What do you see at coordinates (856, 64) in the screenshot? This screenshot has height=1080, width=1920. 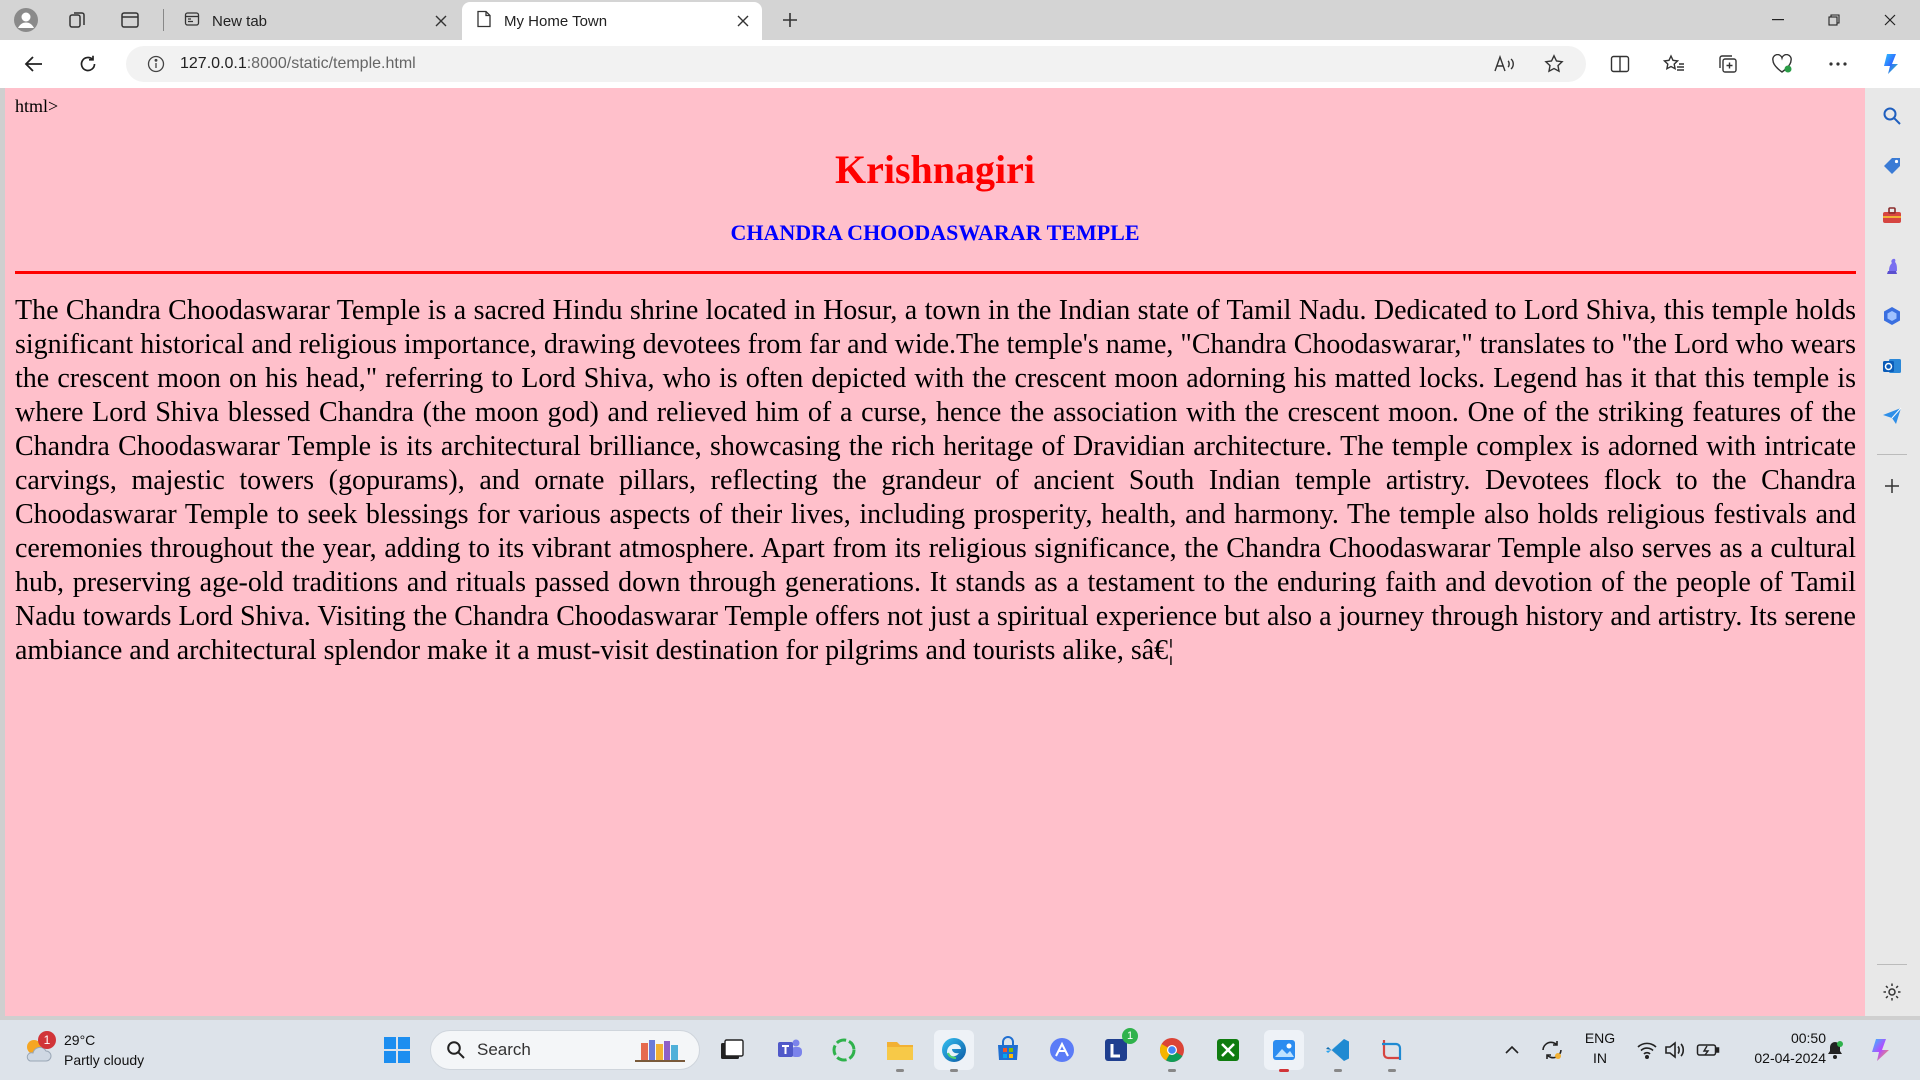 I see `address-bar: 127.0.0.1:8000/static/temple.html` at bounding box center [856, 64].